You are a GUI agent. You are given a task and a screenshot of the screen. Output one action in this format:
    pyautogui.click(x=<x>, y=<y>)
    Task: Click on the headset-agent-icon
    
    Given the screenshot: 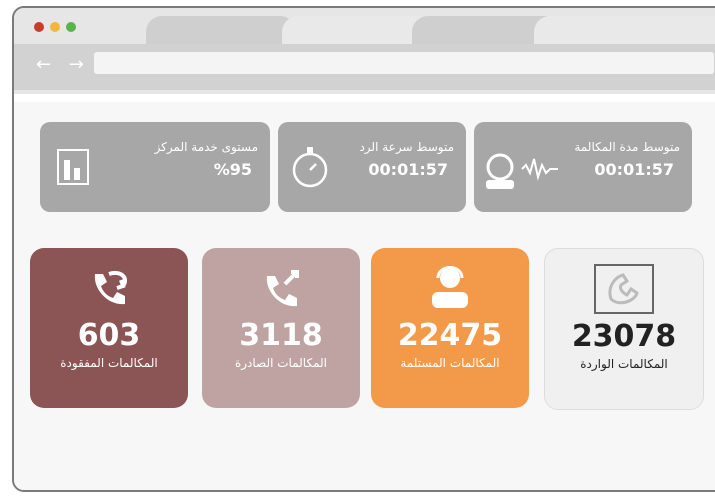 What is the action you would take?
    pyautogui.click(x=522, y=171)
    